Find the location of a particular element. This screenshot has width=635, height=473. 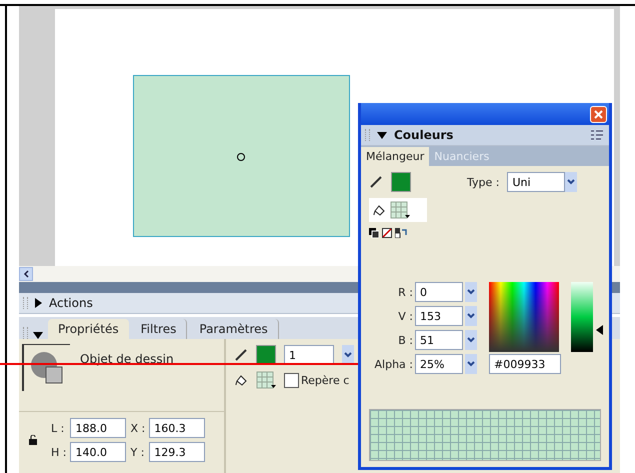

channel-field: 25% is located at coordinates (439, 364).